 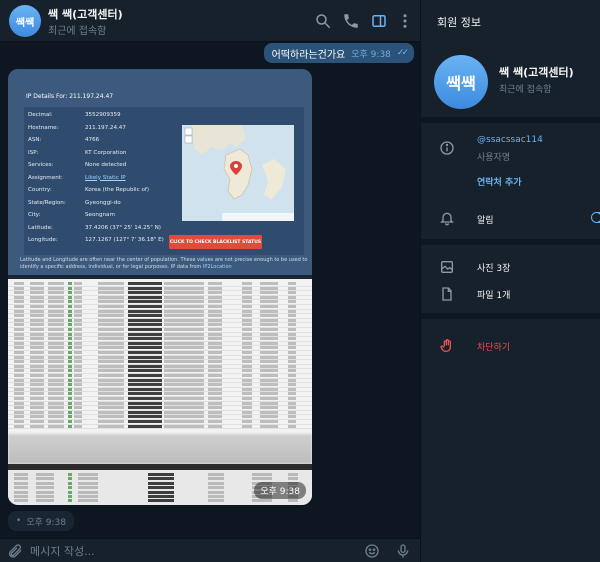 What do you see at coordinates (372, 551) in the screenshot?
I see `emoji-icon` at bounding box center [372, 551].